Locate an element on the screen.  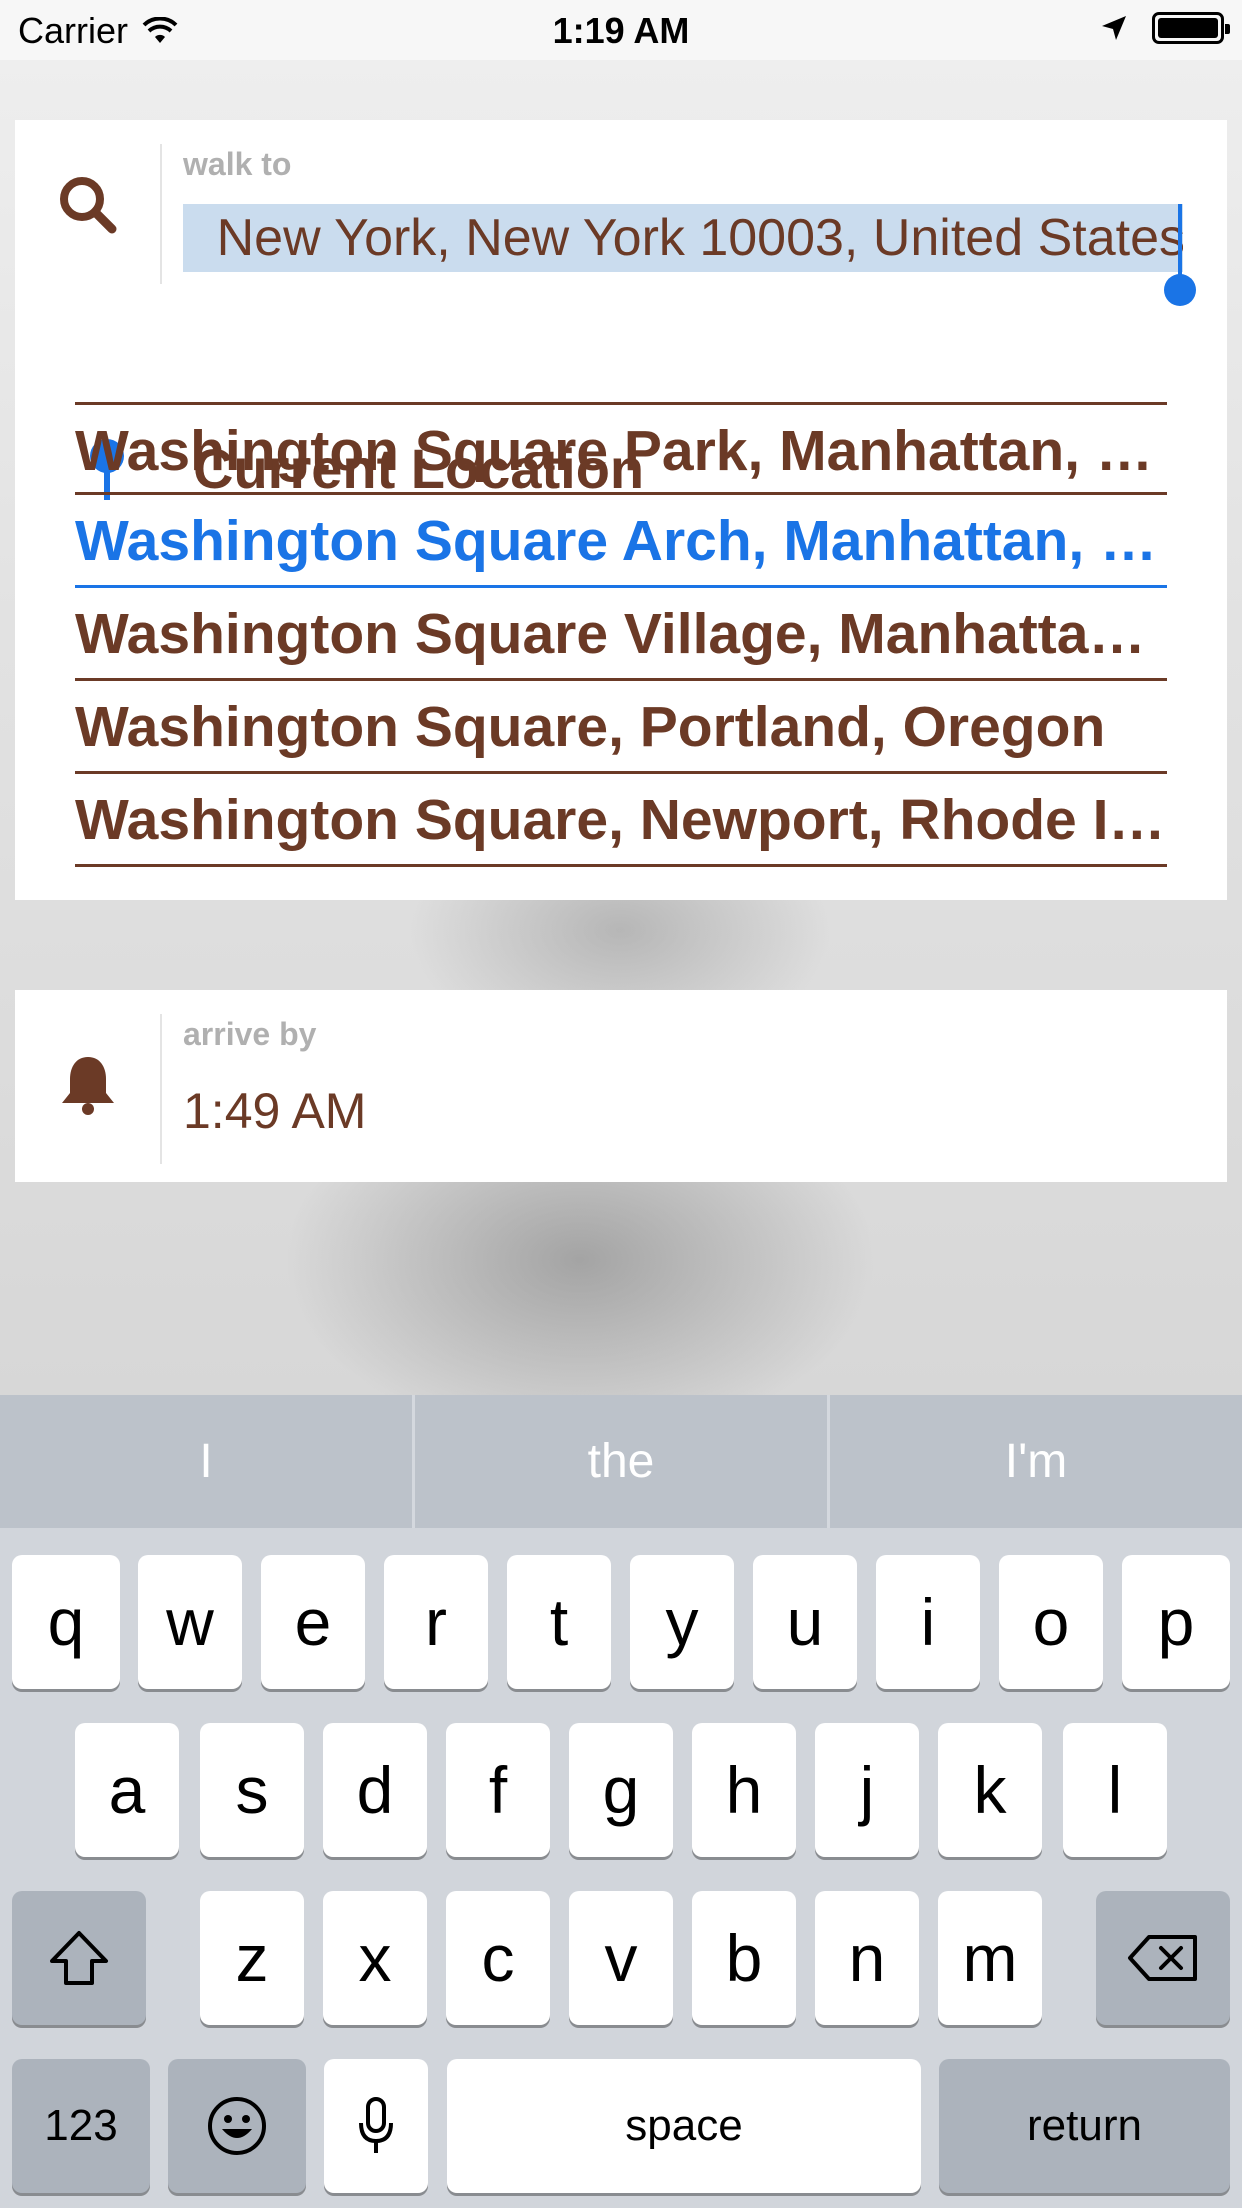
bell-icon is located at coordinates (87, 1086).